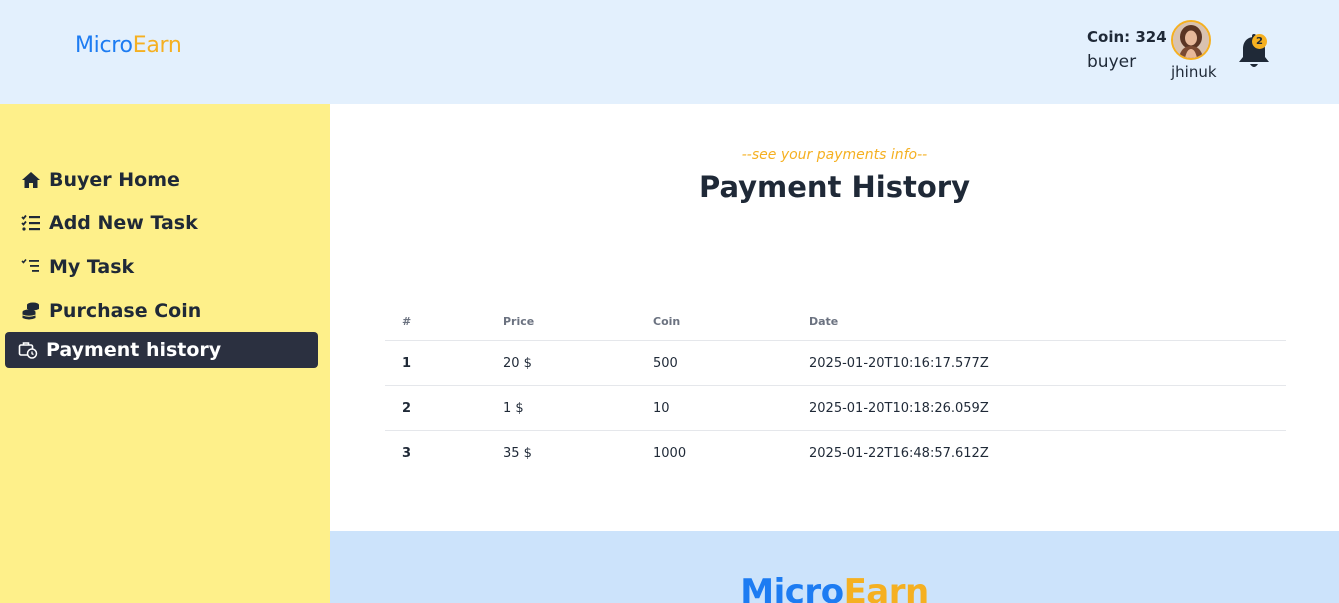 Image resolution: width=1339 pixels, height=603 pixels. Describe the element at coordinates (1194, 72) in the screenshot. I see `username: jhinuk` at that location.